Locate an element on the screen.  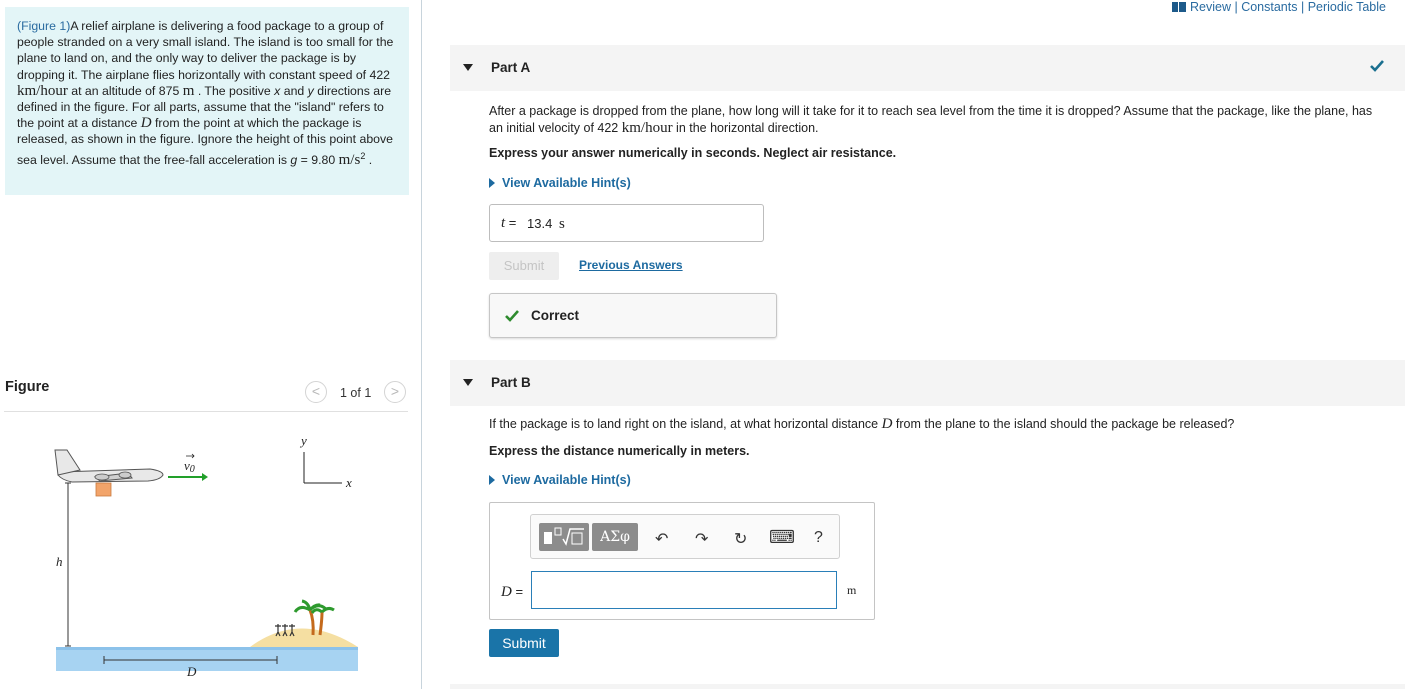
math-toolbar: ΑΣφ ↶ ↷ ↻ ⌨ ? is located at coordinates (685, 536).